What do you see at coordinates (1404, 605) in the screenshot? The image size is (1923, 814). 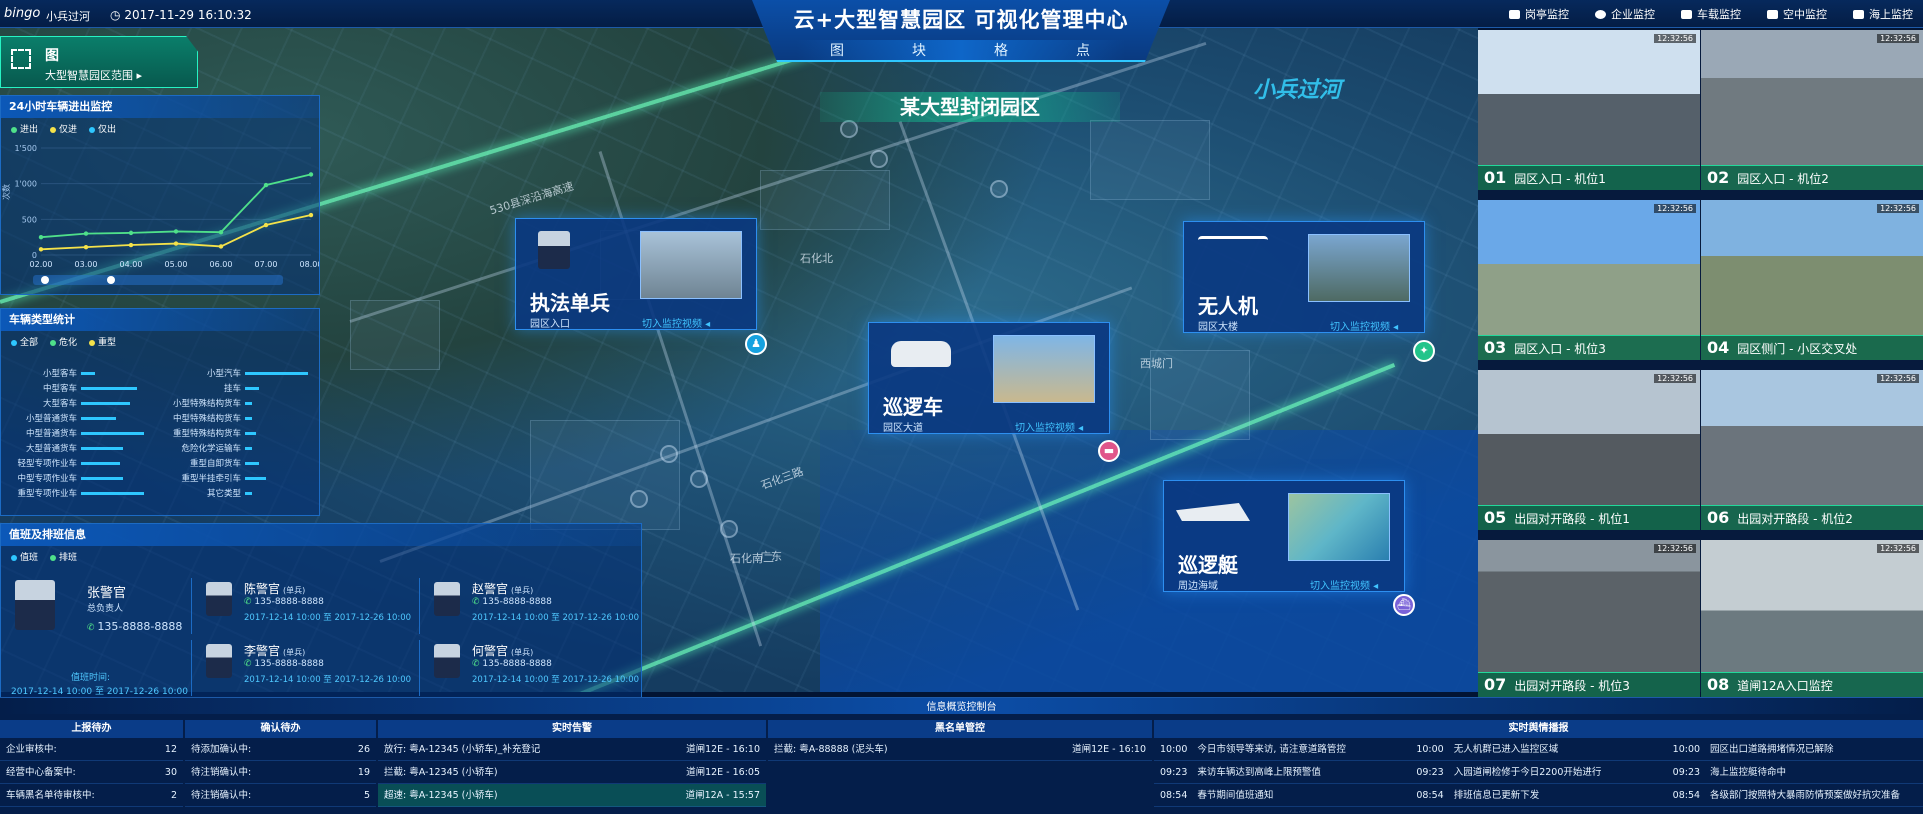 I see `boat-pin-icon: ⛴` at bounding box center [1404, 605].